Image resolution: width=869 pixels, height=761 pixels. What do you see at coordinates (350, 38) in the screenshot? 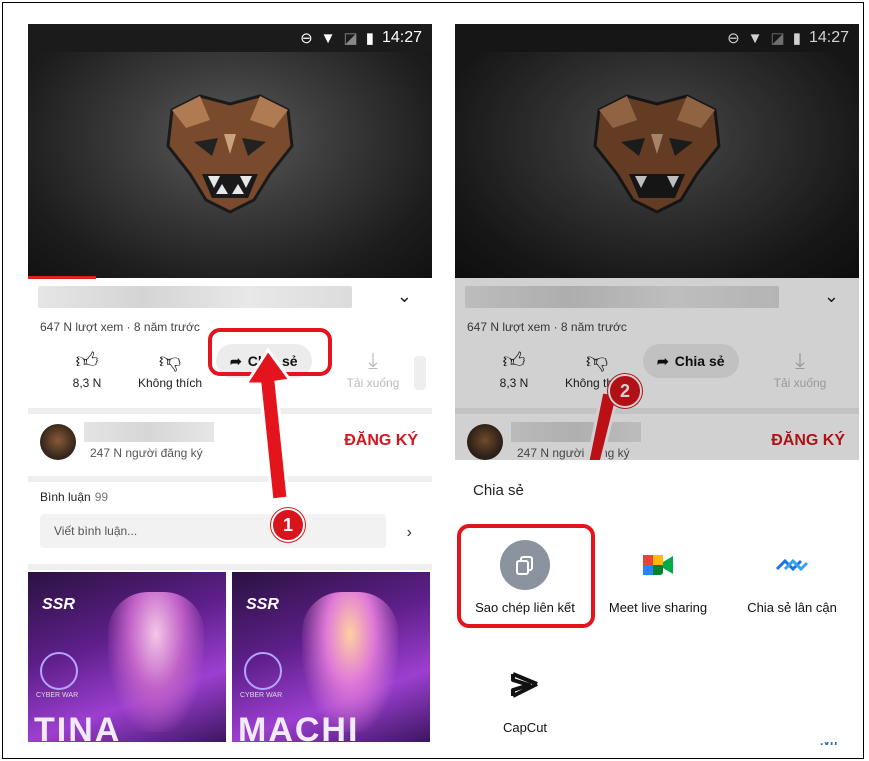
I see `signal-icon: ◪` at bounding box center [350, 38].